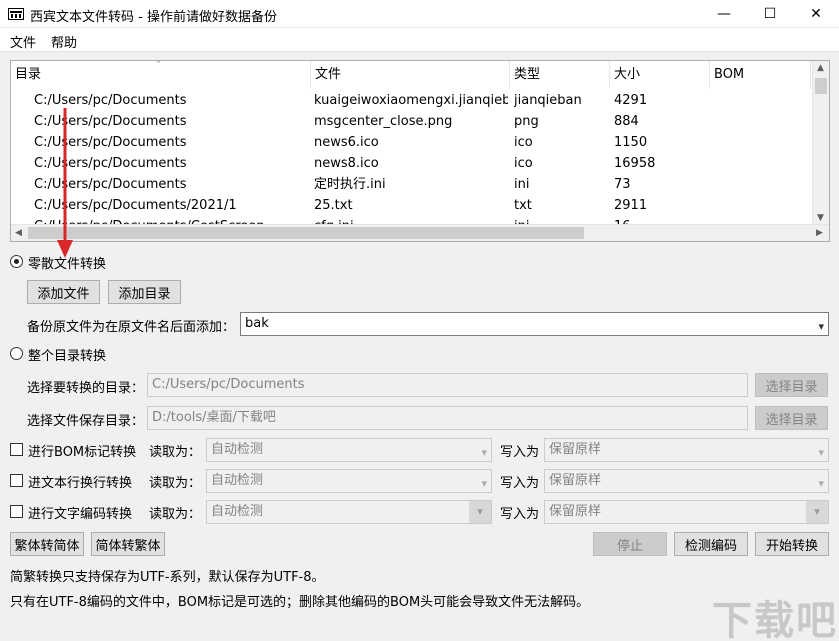  What do you see at coordinates (23, 41) in the screenshot?
I see `menu-file: 文件` at bounding box center [23, 41].